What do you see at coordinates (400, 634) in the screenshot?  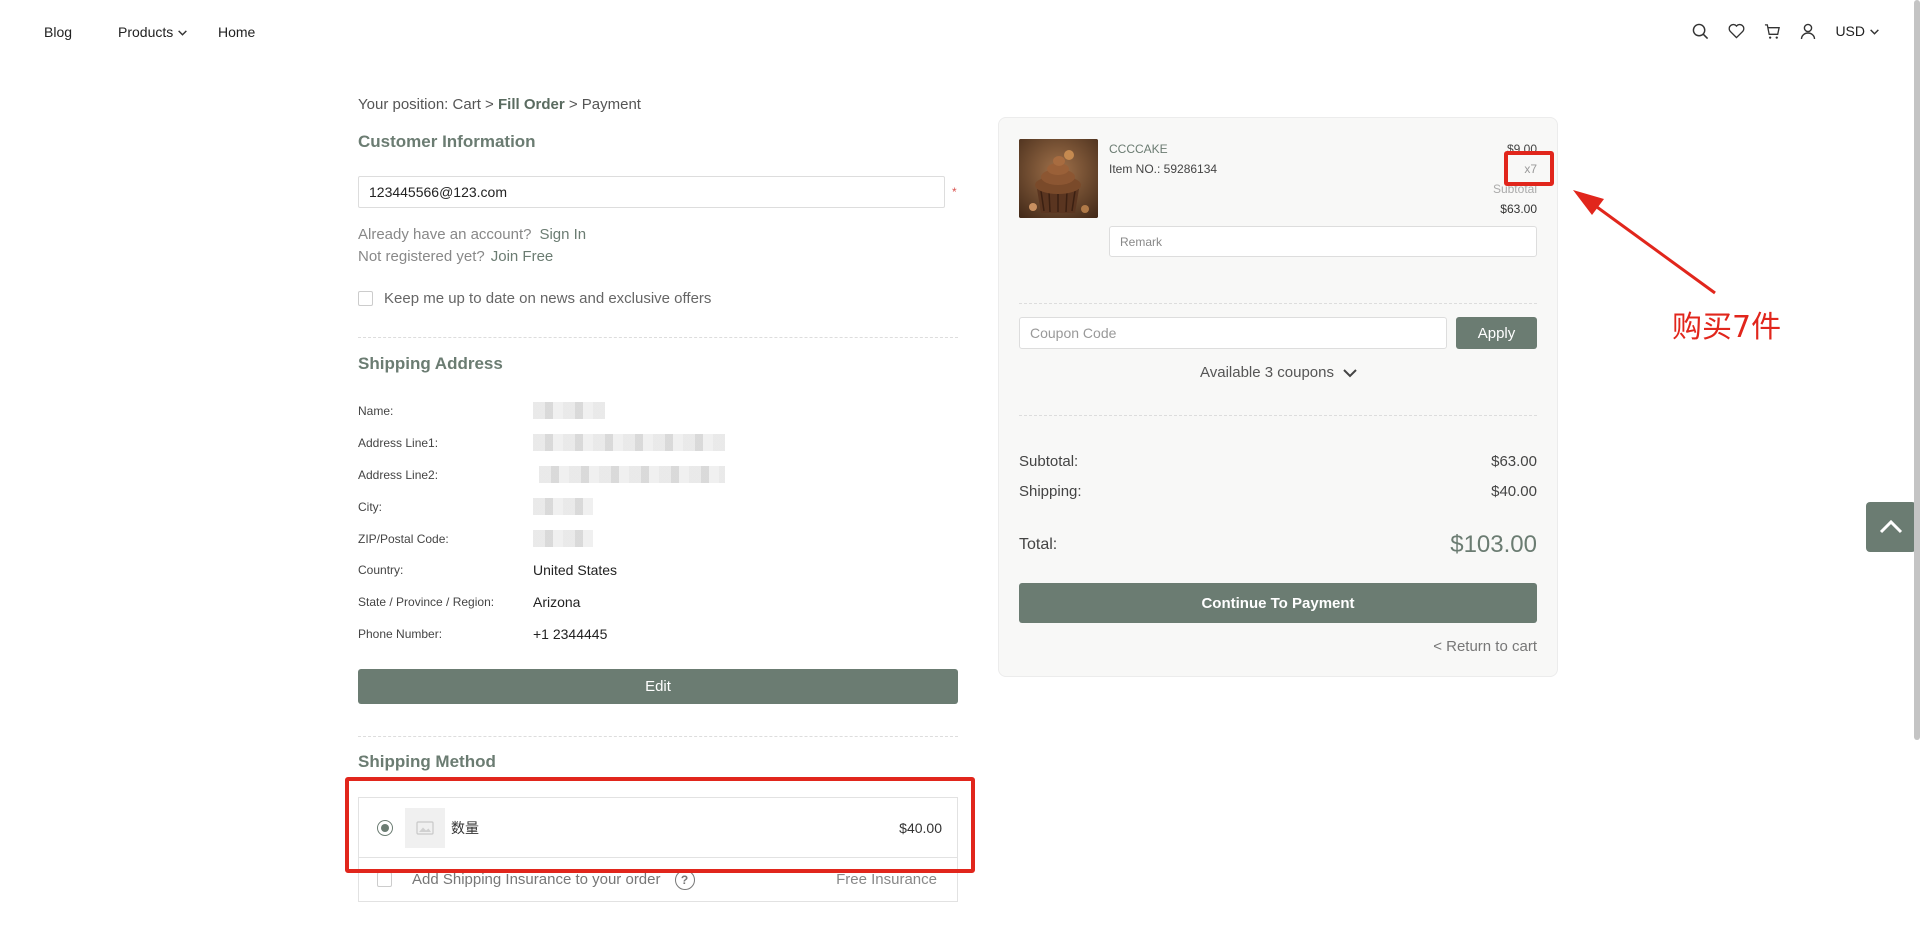 I see `address-label: Phone Number:` at bounding box center [400, 634].